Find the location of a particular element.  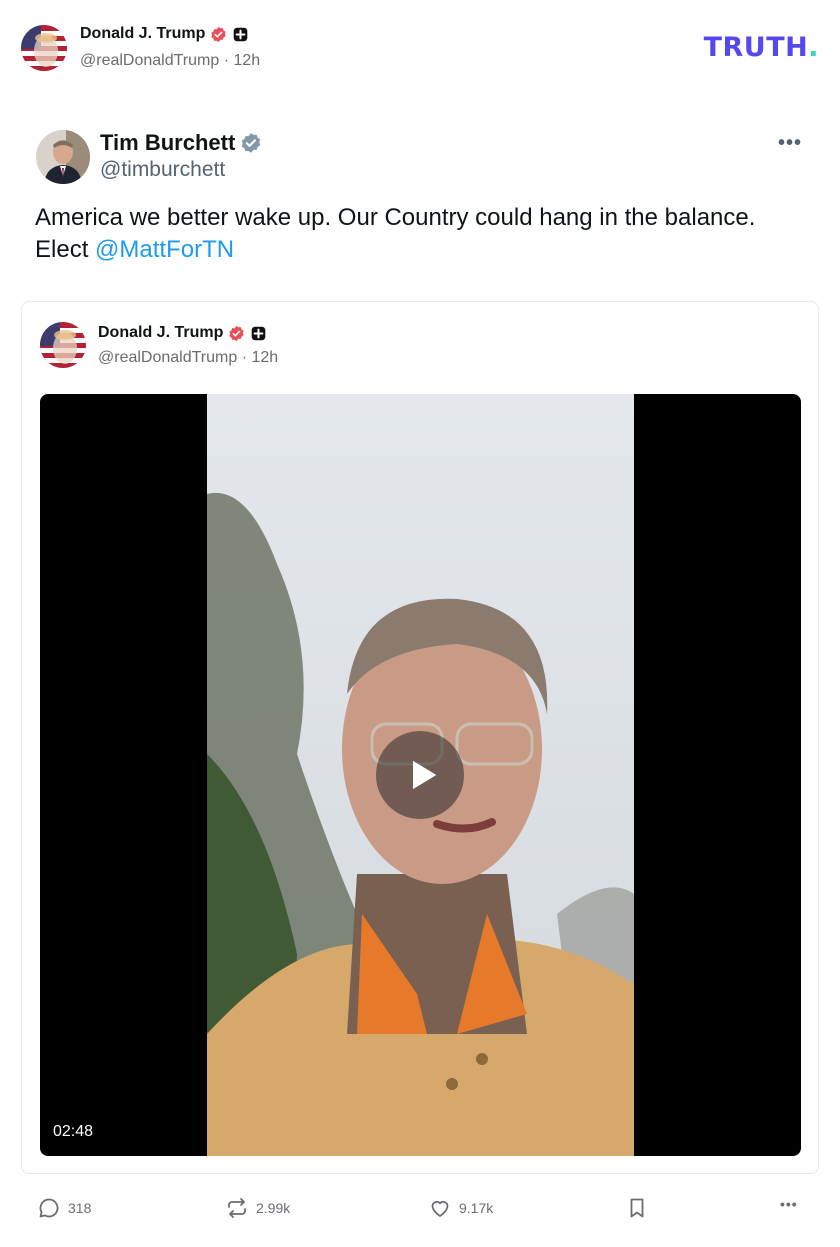

bookmark-button is located at coordinates (637, 1208).